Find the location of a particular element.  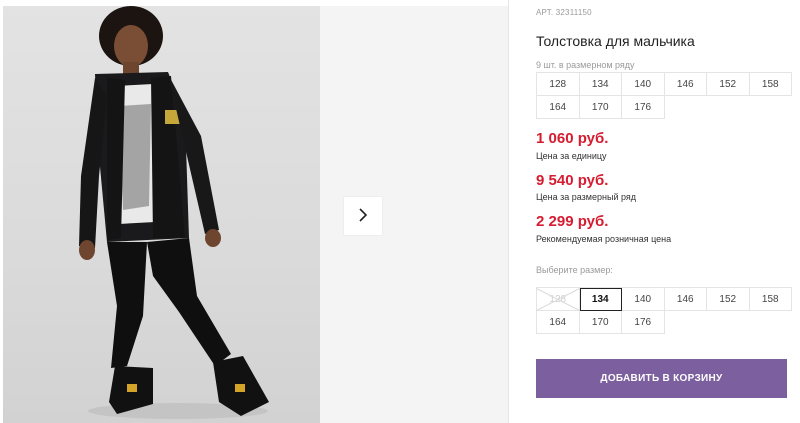

chevron-right-icon is located at coordinates (363, 216).